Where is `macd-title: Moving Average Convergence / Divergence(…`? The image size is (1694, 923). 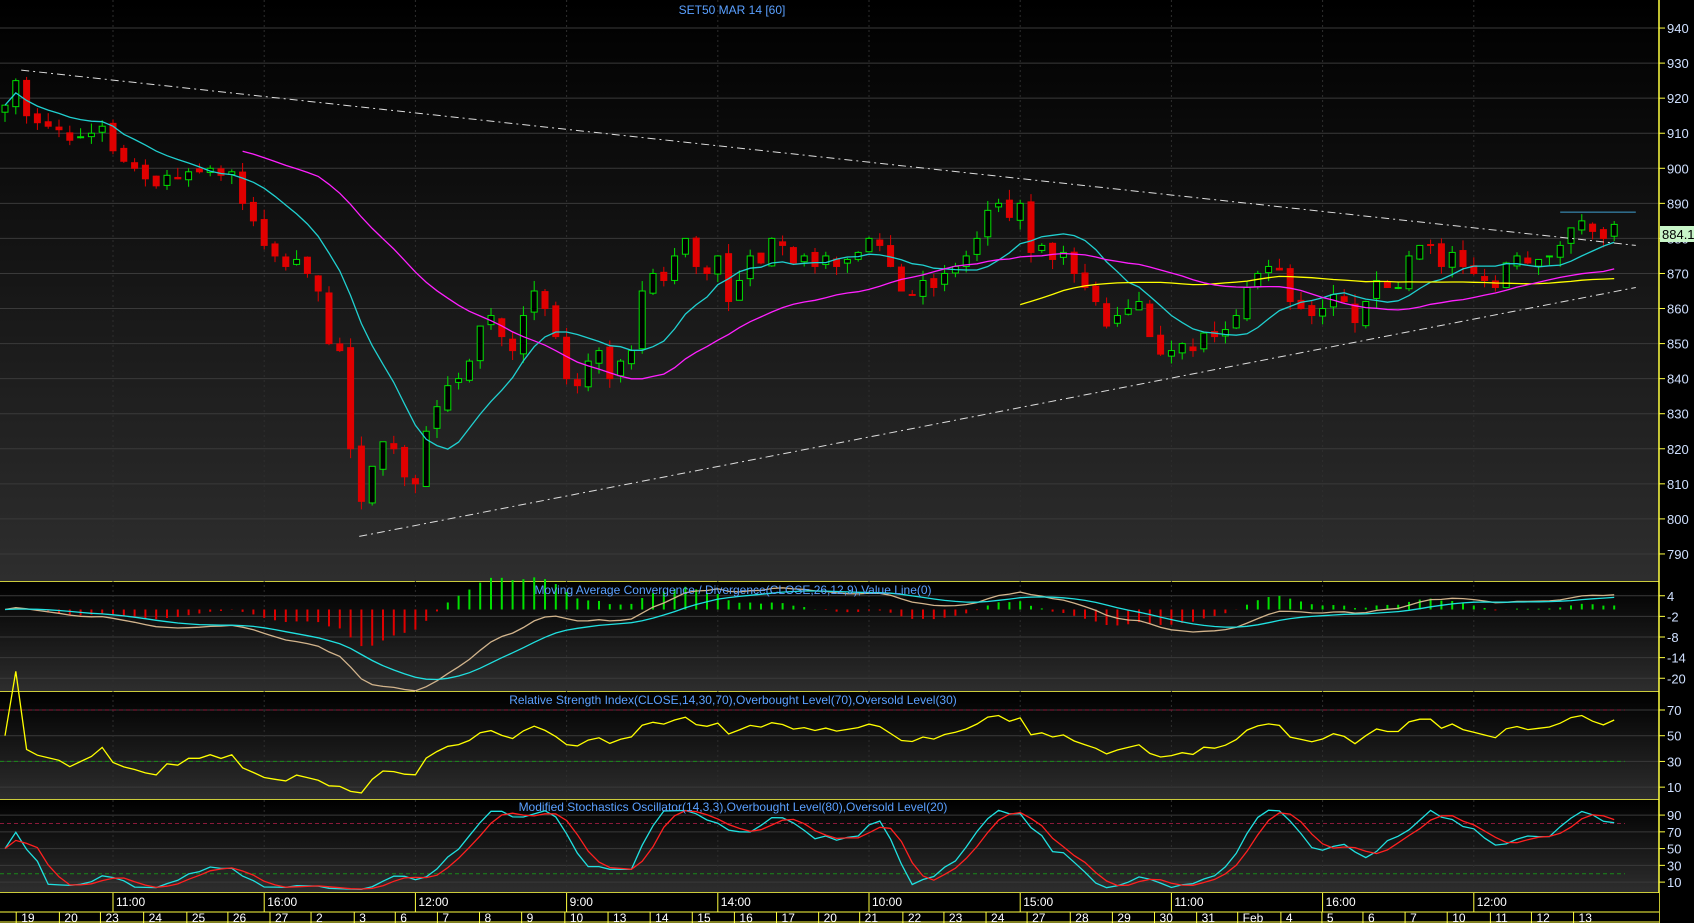
macd-title: Moving Average Convergence / Divergence(… is located at coordinates (732, 590).